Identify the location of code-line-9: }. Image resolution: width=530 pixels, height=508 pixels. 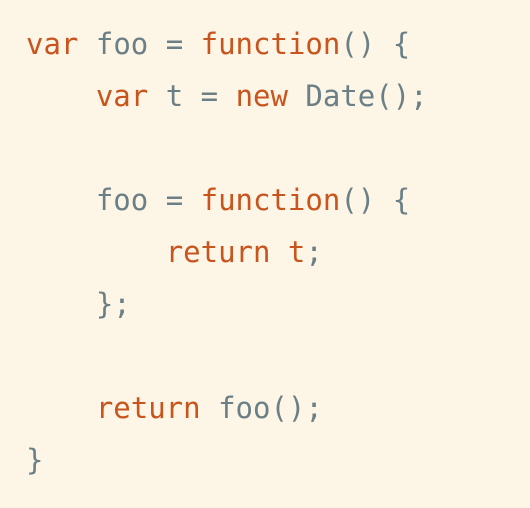
(34, 460).